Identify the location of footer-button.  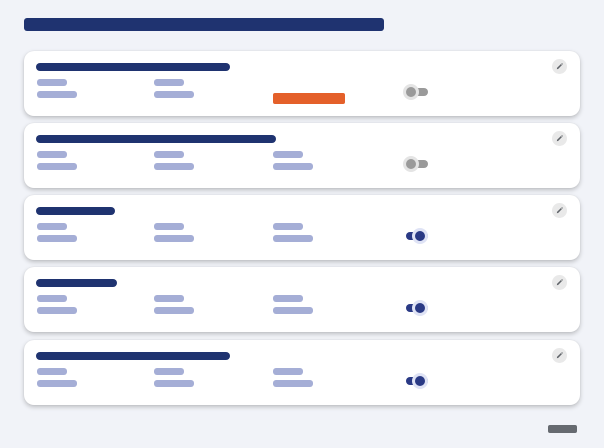
(562, 429).